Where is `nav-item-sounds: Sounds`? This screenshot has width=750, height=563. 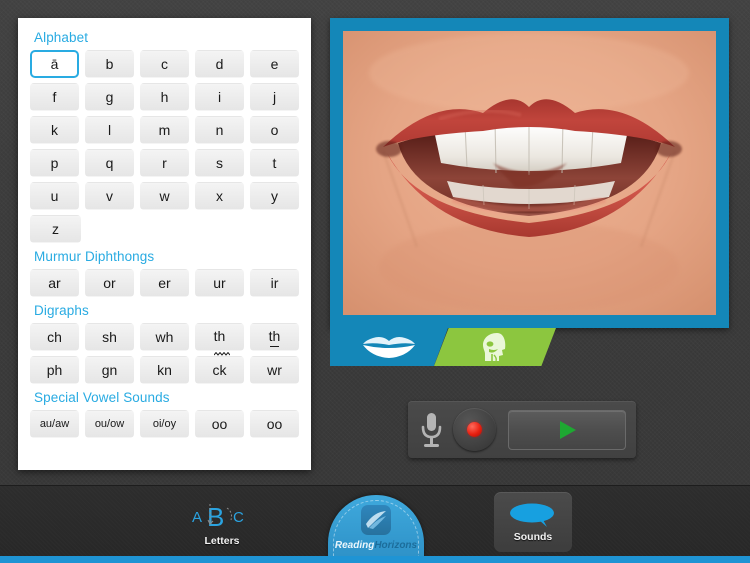 nav-item-sounds: Sounds is located at coordinates (533, 522).